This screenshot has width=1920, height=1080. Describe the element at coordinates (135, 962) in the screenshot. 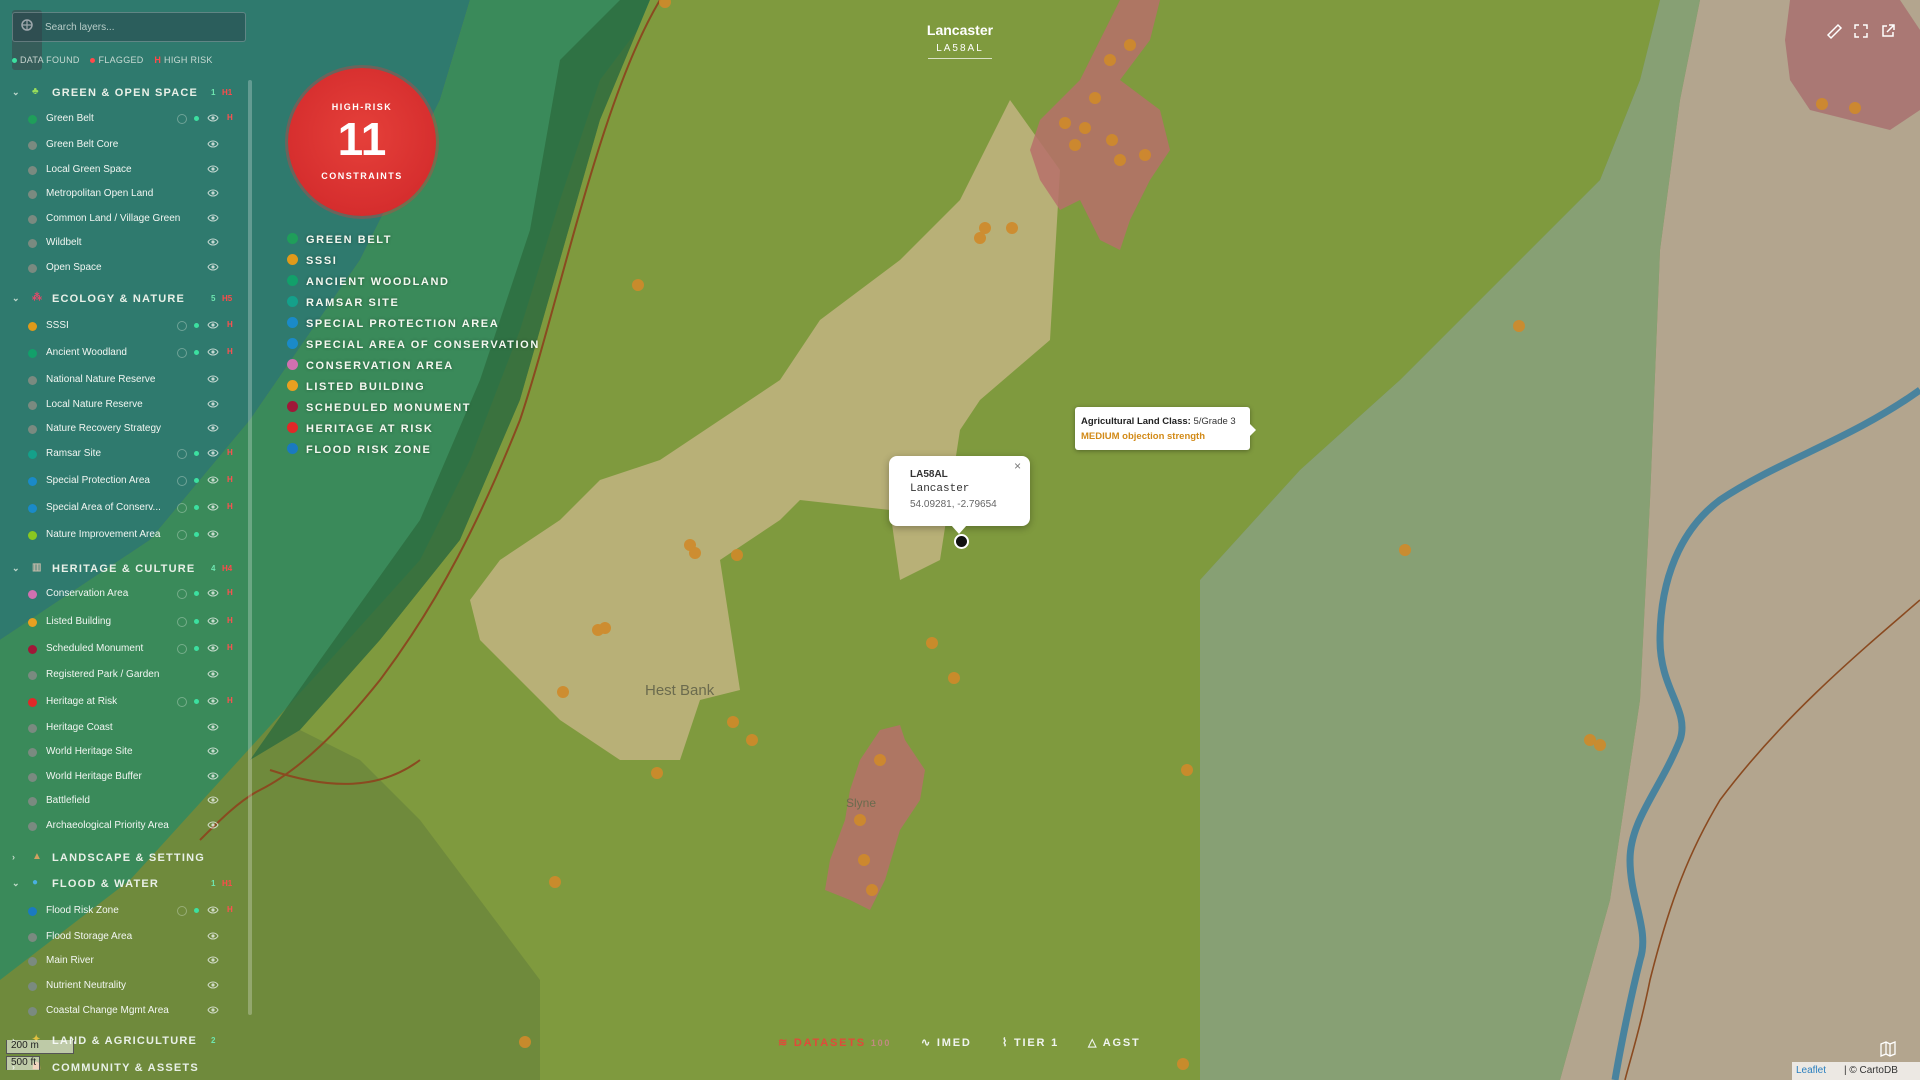

I see `layer-row: Main River` at that location.